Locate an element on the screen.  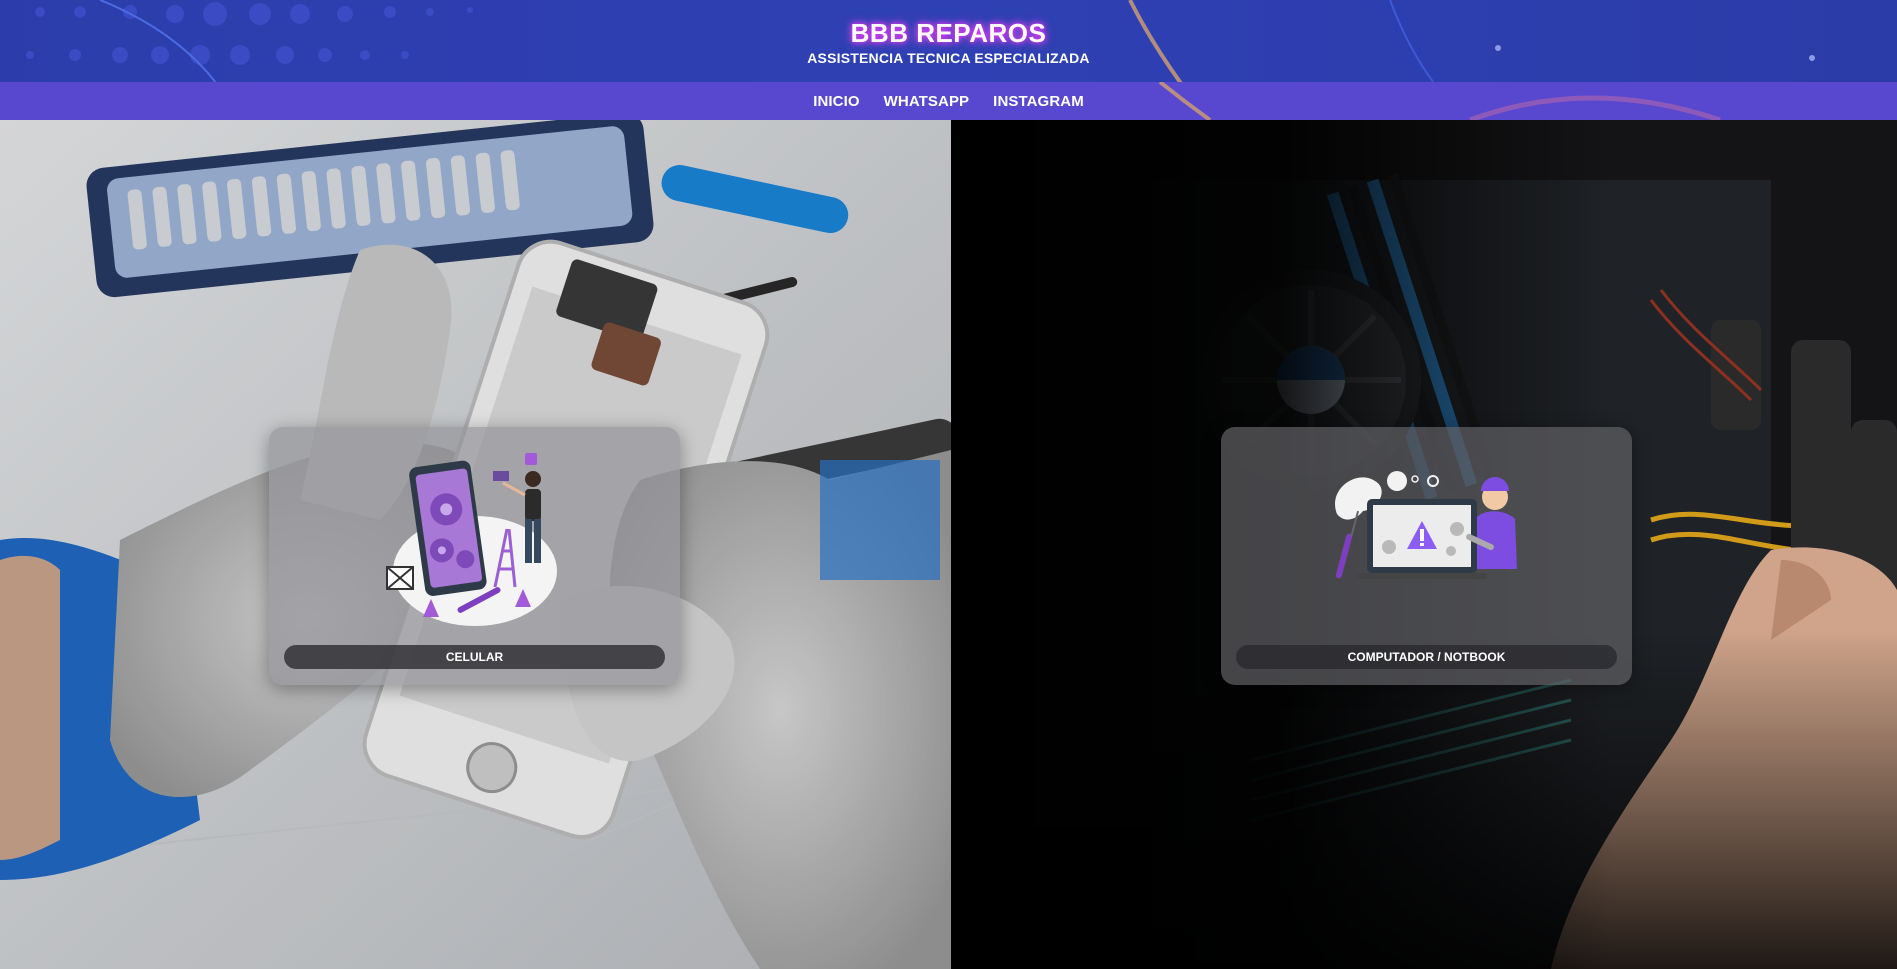
nav-link-whatsapp: WHATSAPP is located at coordinates (927, 101).